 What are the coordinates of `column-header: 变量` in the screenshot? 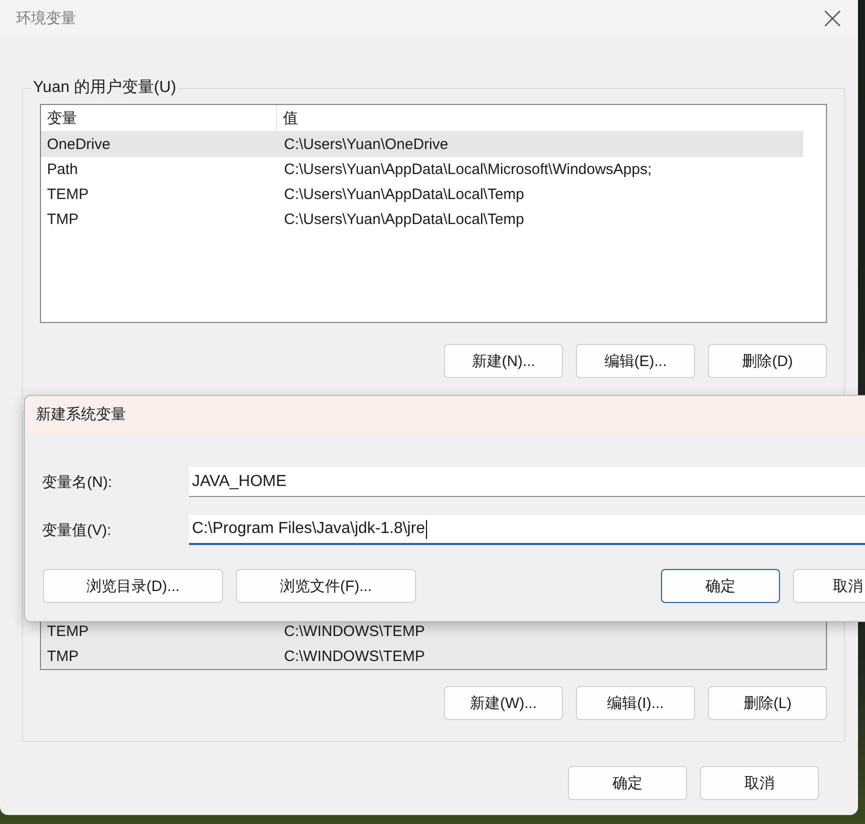 It's located at (159, 118).